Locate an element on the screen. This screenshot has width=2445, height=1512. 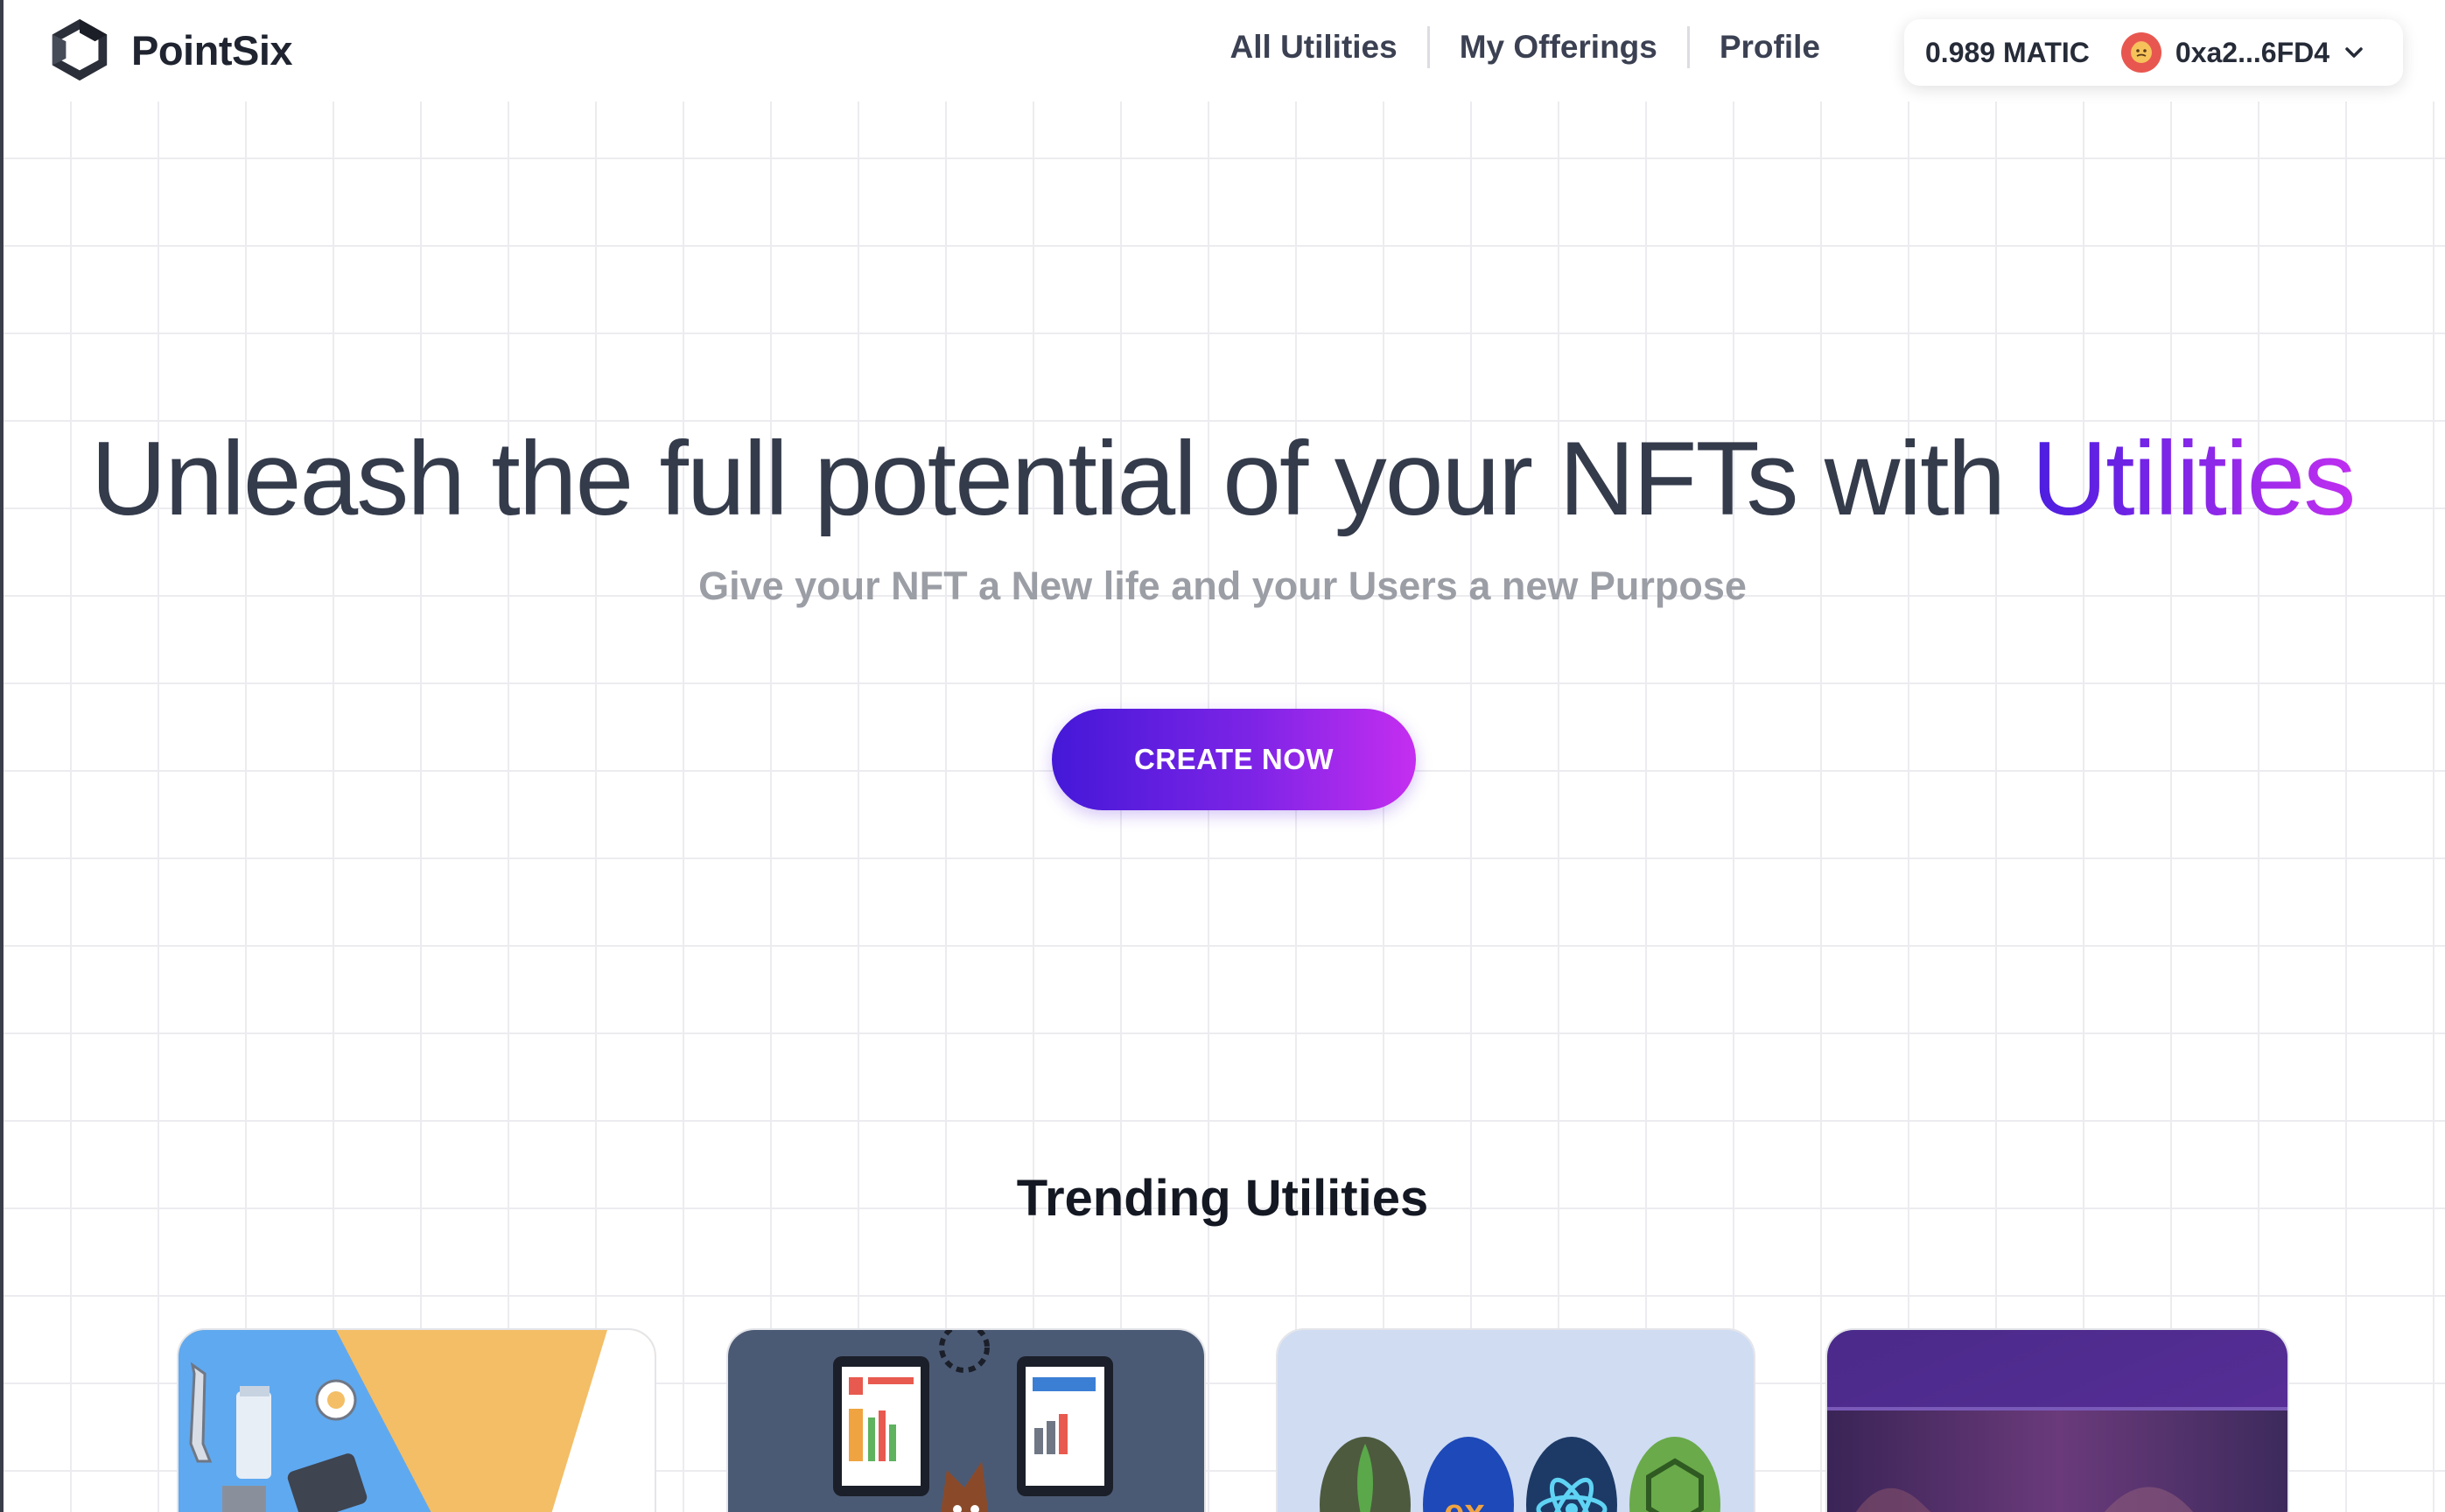
chevron-down-icon is located at coordinates (2354, 52).